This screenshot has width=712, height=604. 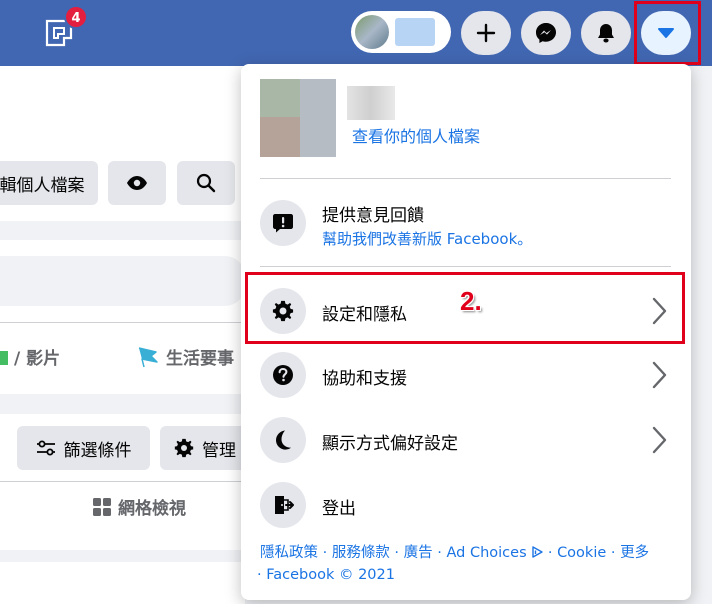 I want to click on bell-icon, so click(x=606, y=33).